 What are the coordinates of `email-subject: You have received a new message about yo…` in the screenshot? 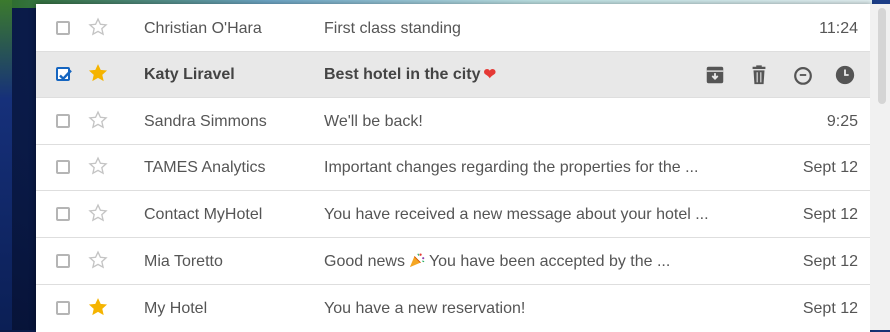 It's located at (516, 214).